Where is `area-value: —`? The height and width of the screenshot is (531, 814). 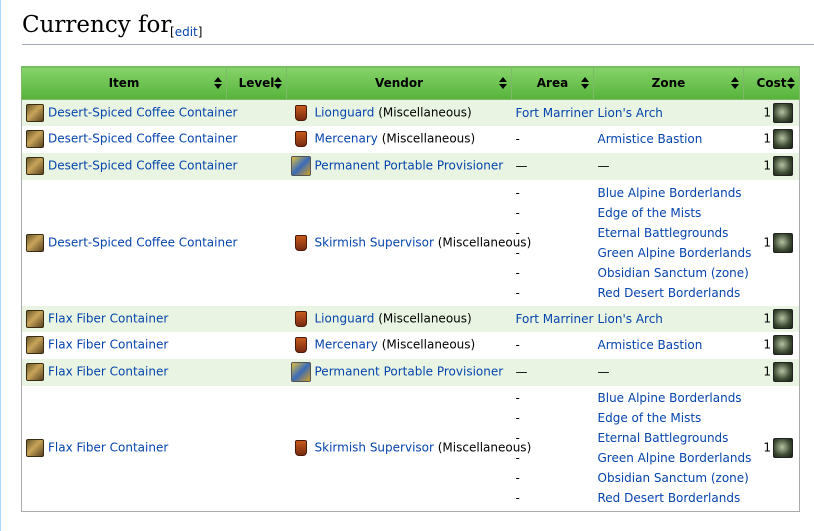
area-value: — is located at coordinates (521, 372).